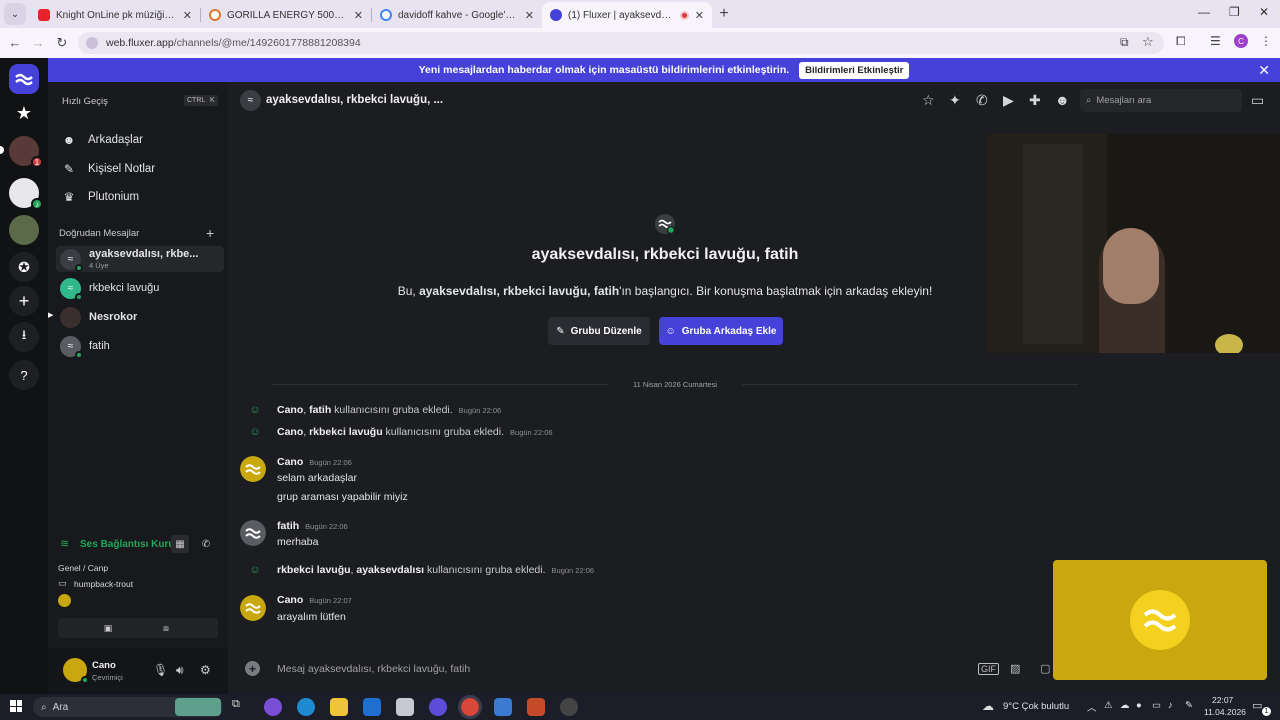  What do you see at coordinates (339, 707) in the screenshot?
I see `file-explorer-icon` at bounding box center [339, 707].